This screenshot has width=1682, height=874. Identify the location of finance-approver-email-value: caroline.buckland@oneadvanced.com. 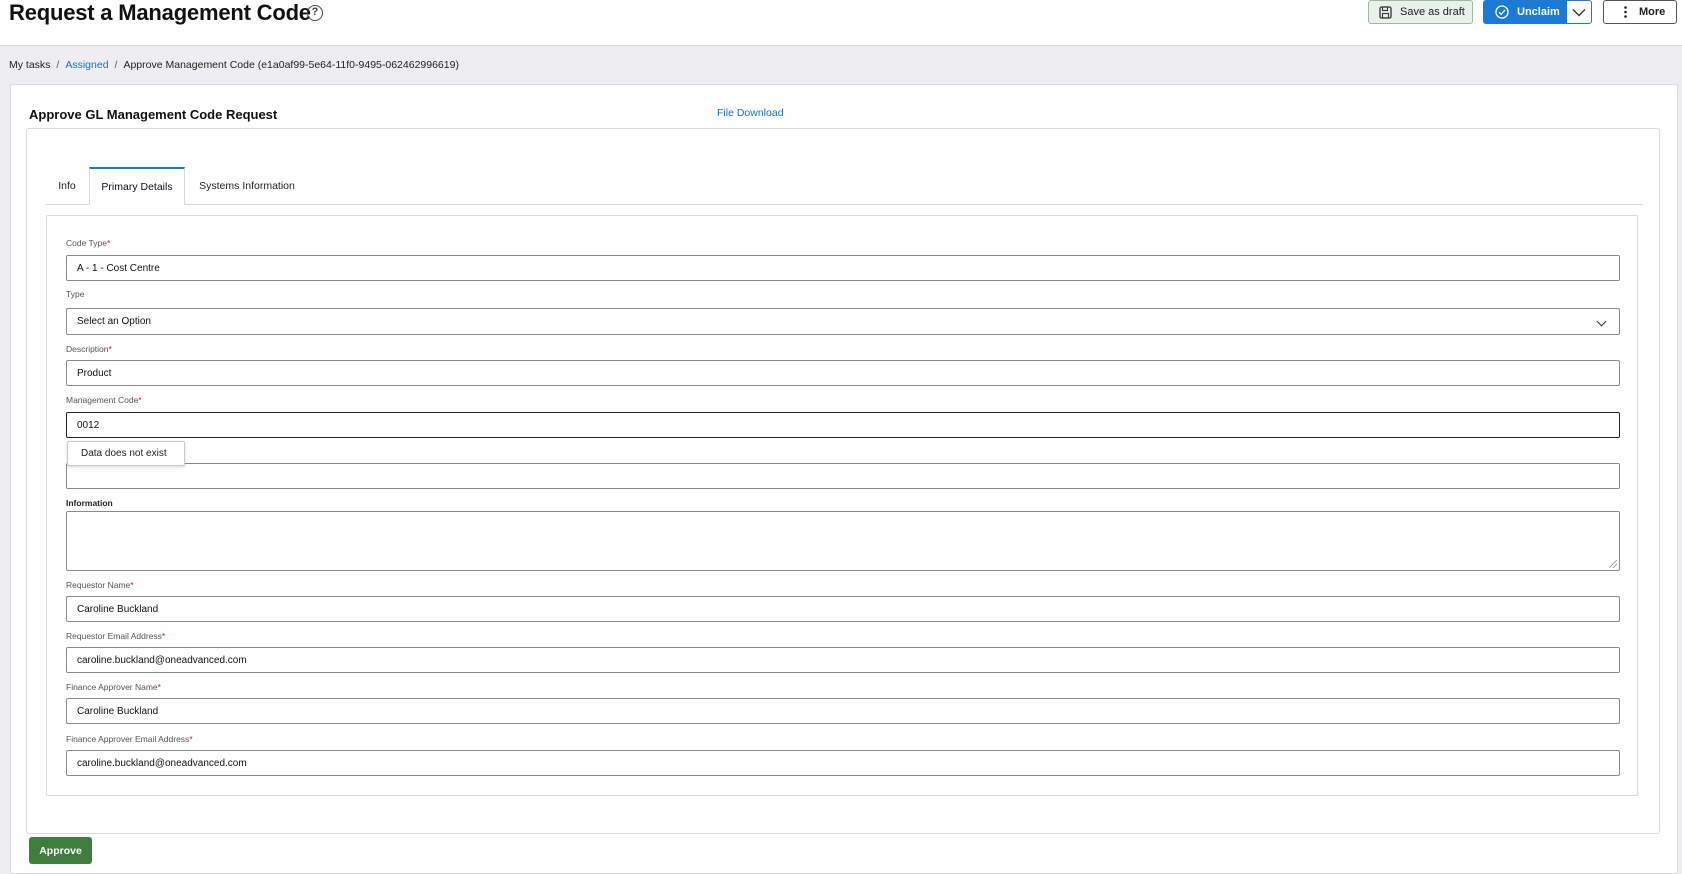
(162, 763).